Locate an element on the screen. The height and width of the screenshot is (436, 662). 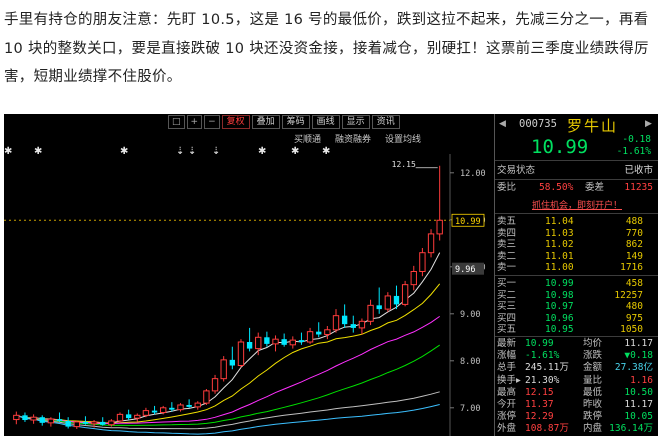
toolbar-chips-button: 筹码 is located at coordinates (295, 122).